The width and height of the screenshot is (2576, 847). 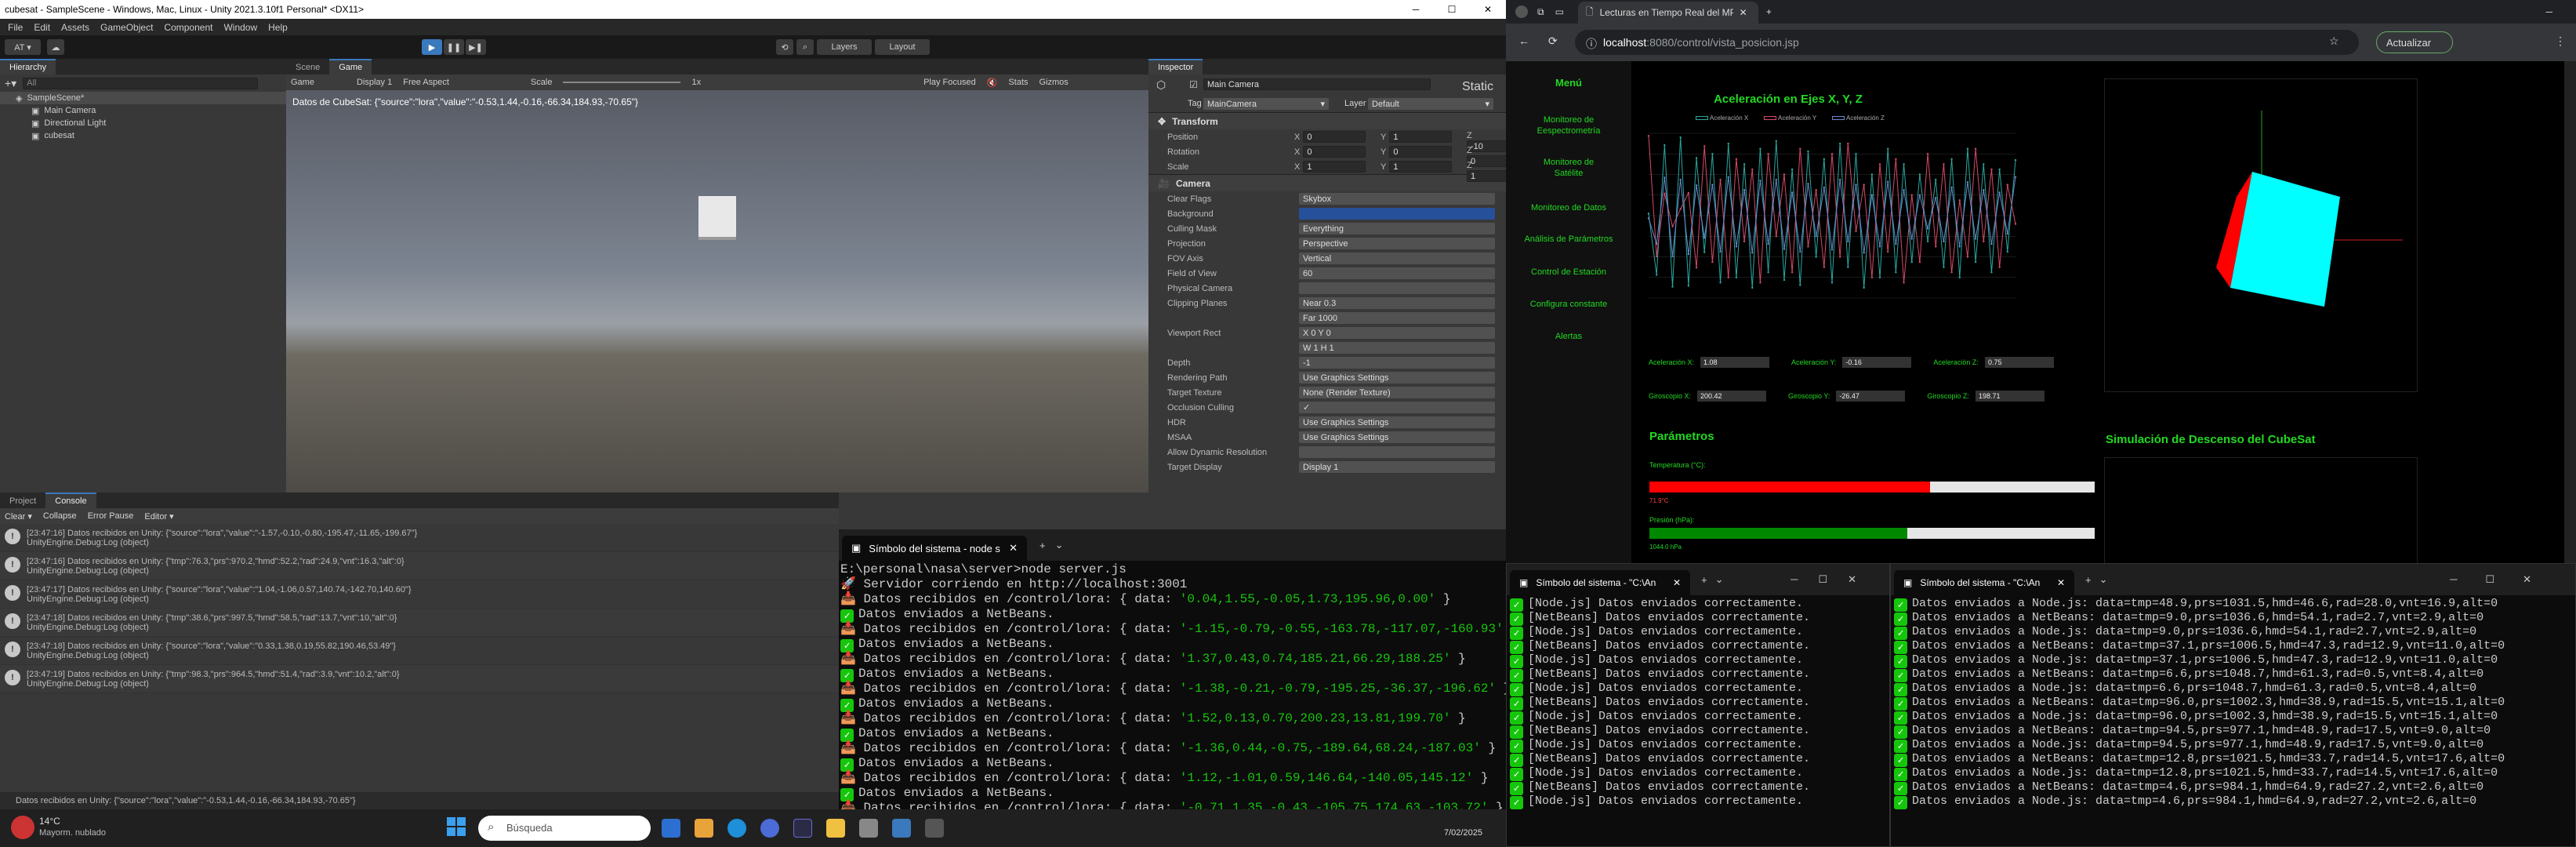 What do you see at coordinates (935, 828) in the screenshot?
I see `terminal-app-icon` at bounding box center [935, 828].